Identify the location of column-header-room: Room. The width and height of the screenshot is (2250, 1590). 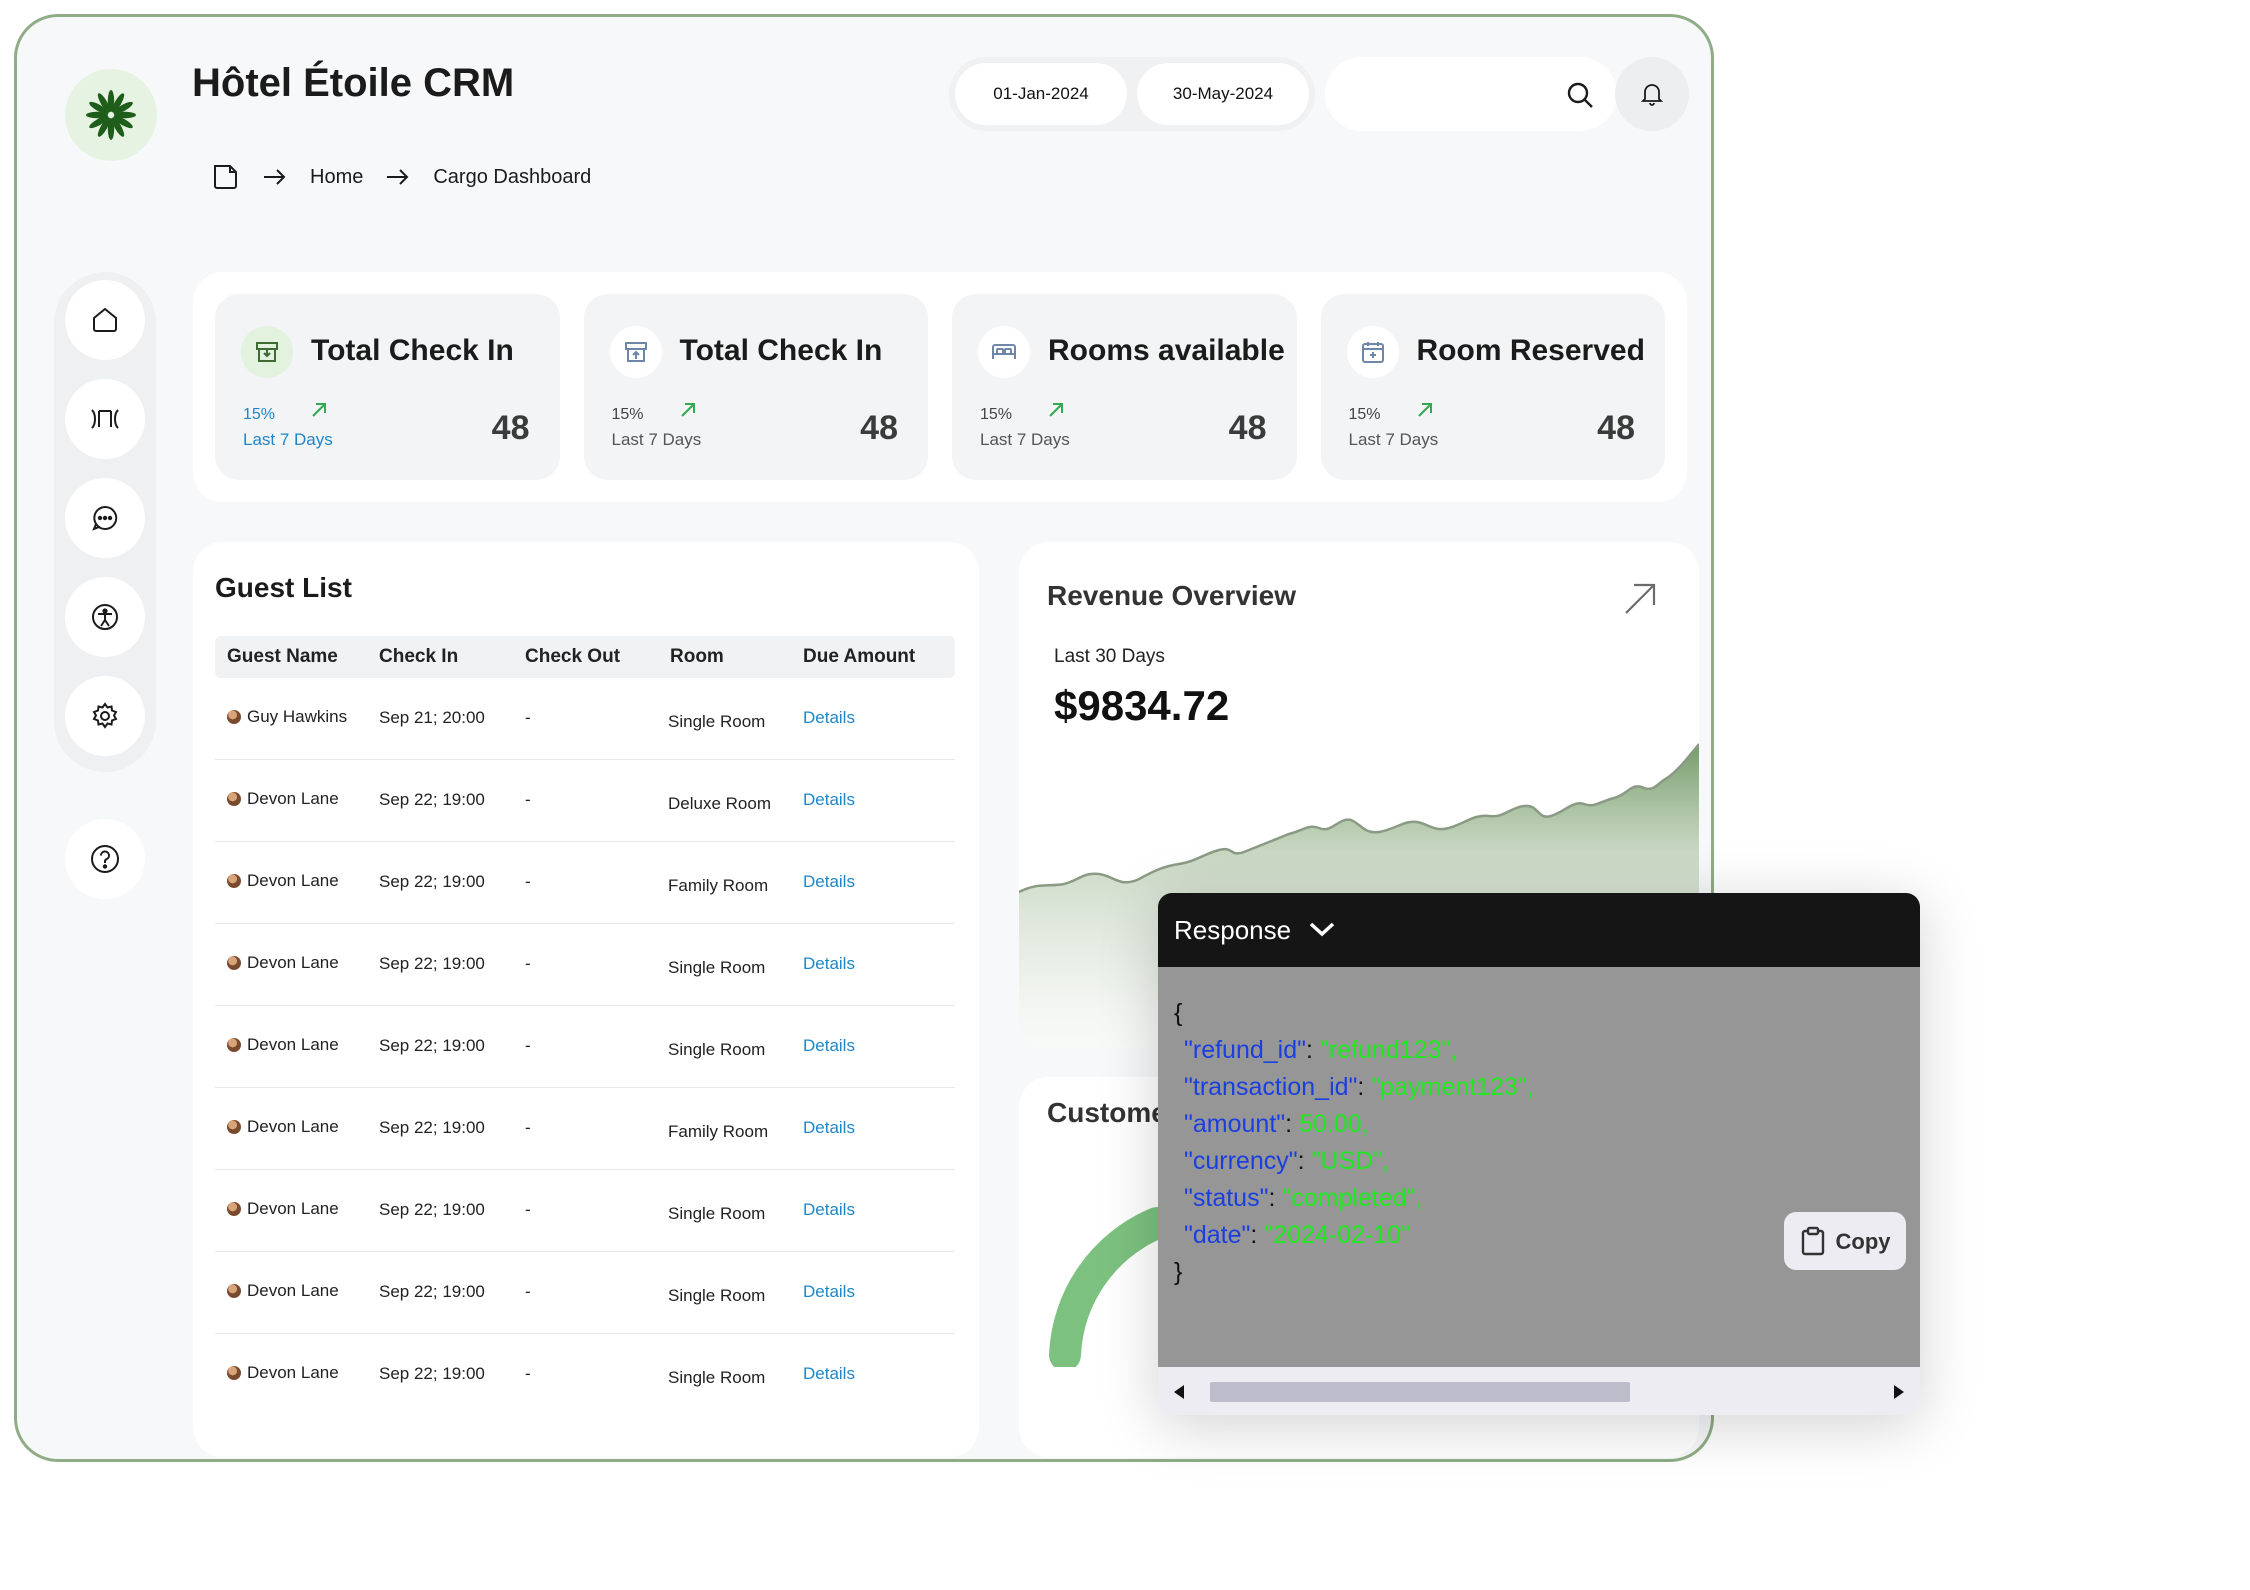
(697, 657).